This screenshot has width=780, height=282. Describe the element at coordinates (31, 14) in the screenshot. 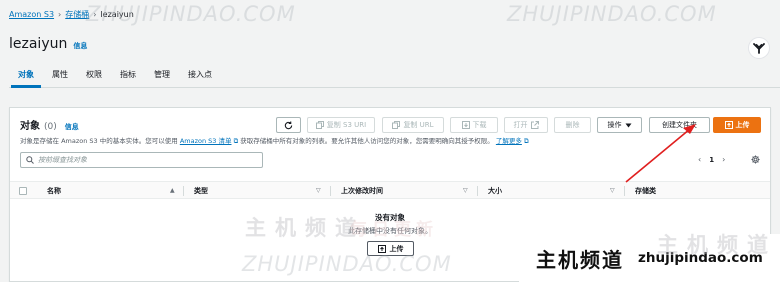

I see `breadcrumb-amazon-s3: Amazon S3` at that location.